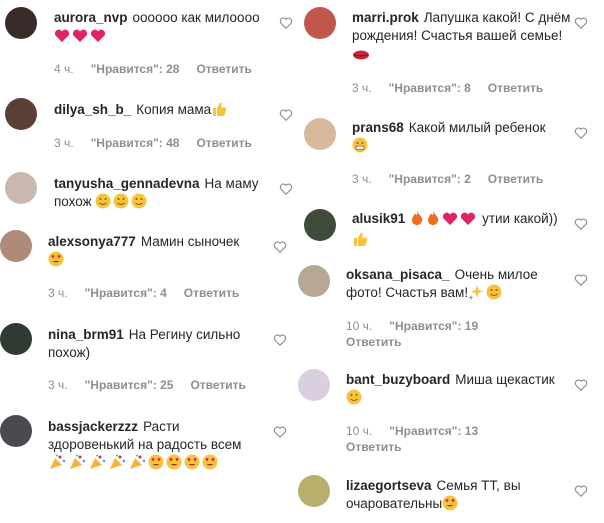 The height and width of the screenshot is (523, 604). Describe the element at coordinates (64, 69) in the screenshot. I see `comment-time: 4 ч.` at that location.